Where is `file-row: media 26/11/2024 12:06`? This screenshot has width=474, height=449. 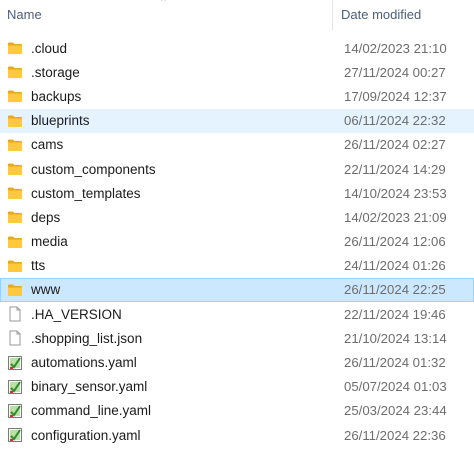 file-row: media 26/11/2024 12:06 is located at coordinates (237, 242).